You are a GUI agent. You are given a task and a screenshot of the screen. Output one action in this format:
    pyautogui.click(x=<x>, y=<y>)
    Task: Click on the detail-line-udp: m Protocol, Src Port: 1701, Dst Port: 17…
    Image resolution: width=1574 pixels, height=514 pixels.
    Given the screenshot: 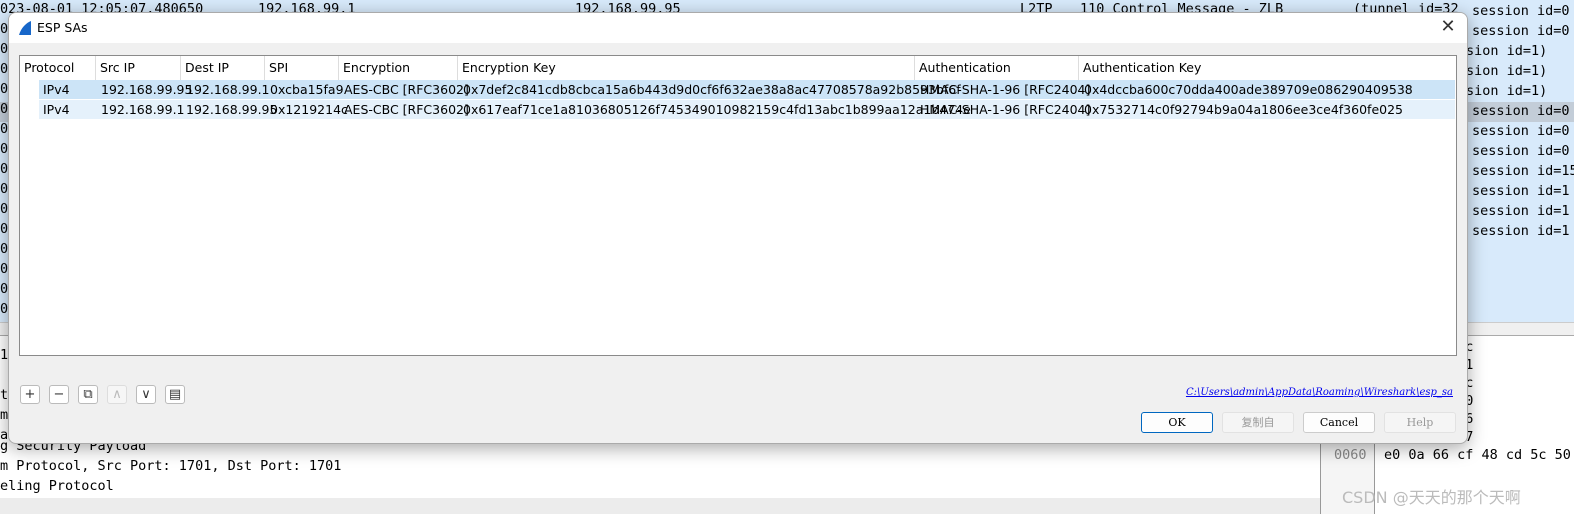 What is the action you would take?
    pyautogui.click(x=170, y=466)
    